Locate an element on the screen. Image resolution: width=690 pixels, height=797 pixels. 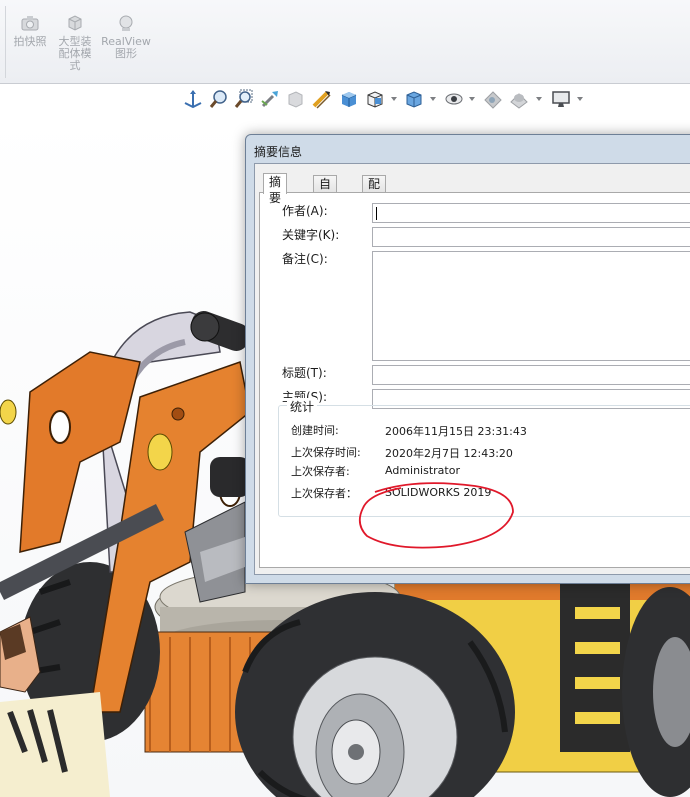
large-assembly-mode-button: 大型装 配体模 式 is located at coordinates (75, 43).